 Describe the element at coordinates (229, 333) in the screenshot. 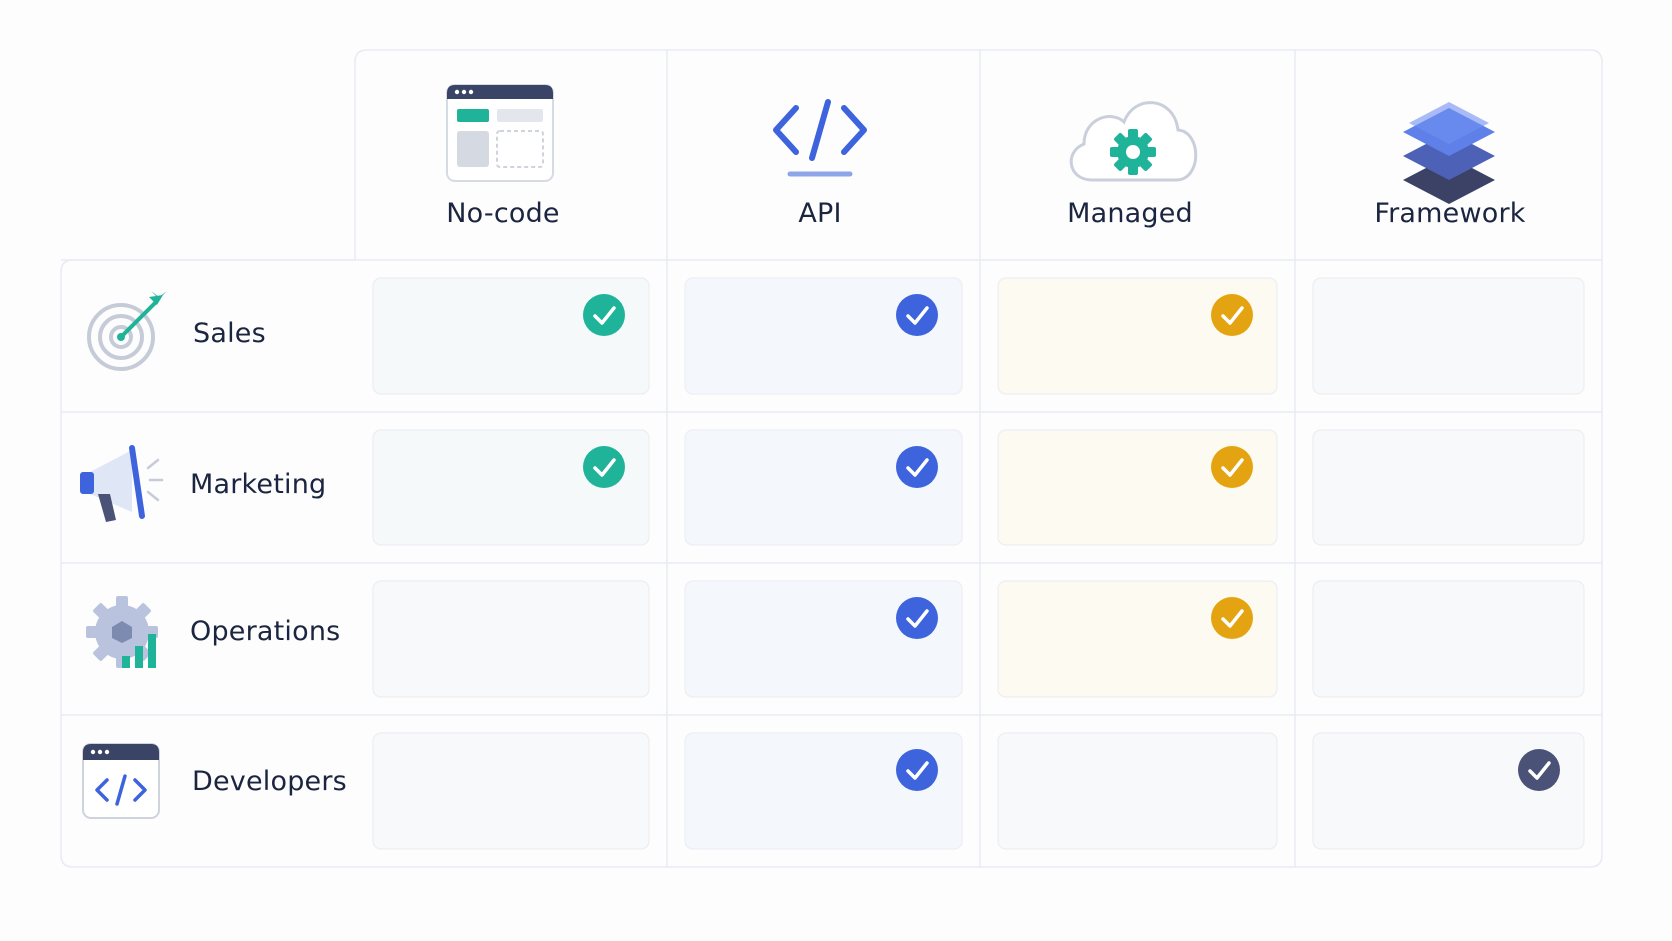

I see `row-label-sales: Sales` at that location.